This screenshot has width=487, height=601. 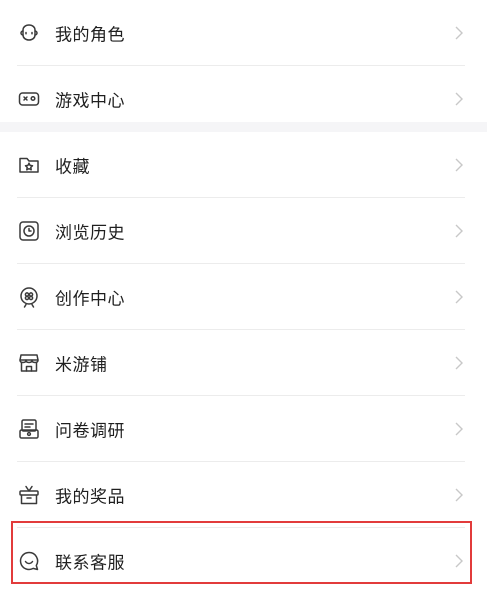 What do you see at coordinates (29, 429) in the screenshot?
I see `survey-icon` at bounding box center [29, 429].